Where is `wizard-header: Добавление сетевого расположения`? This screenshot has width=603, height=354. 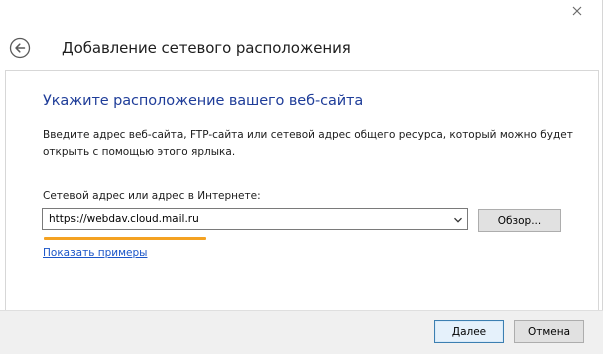
wizard-header: Добавление сетевого расположения is located at coordinates (301, 47).